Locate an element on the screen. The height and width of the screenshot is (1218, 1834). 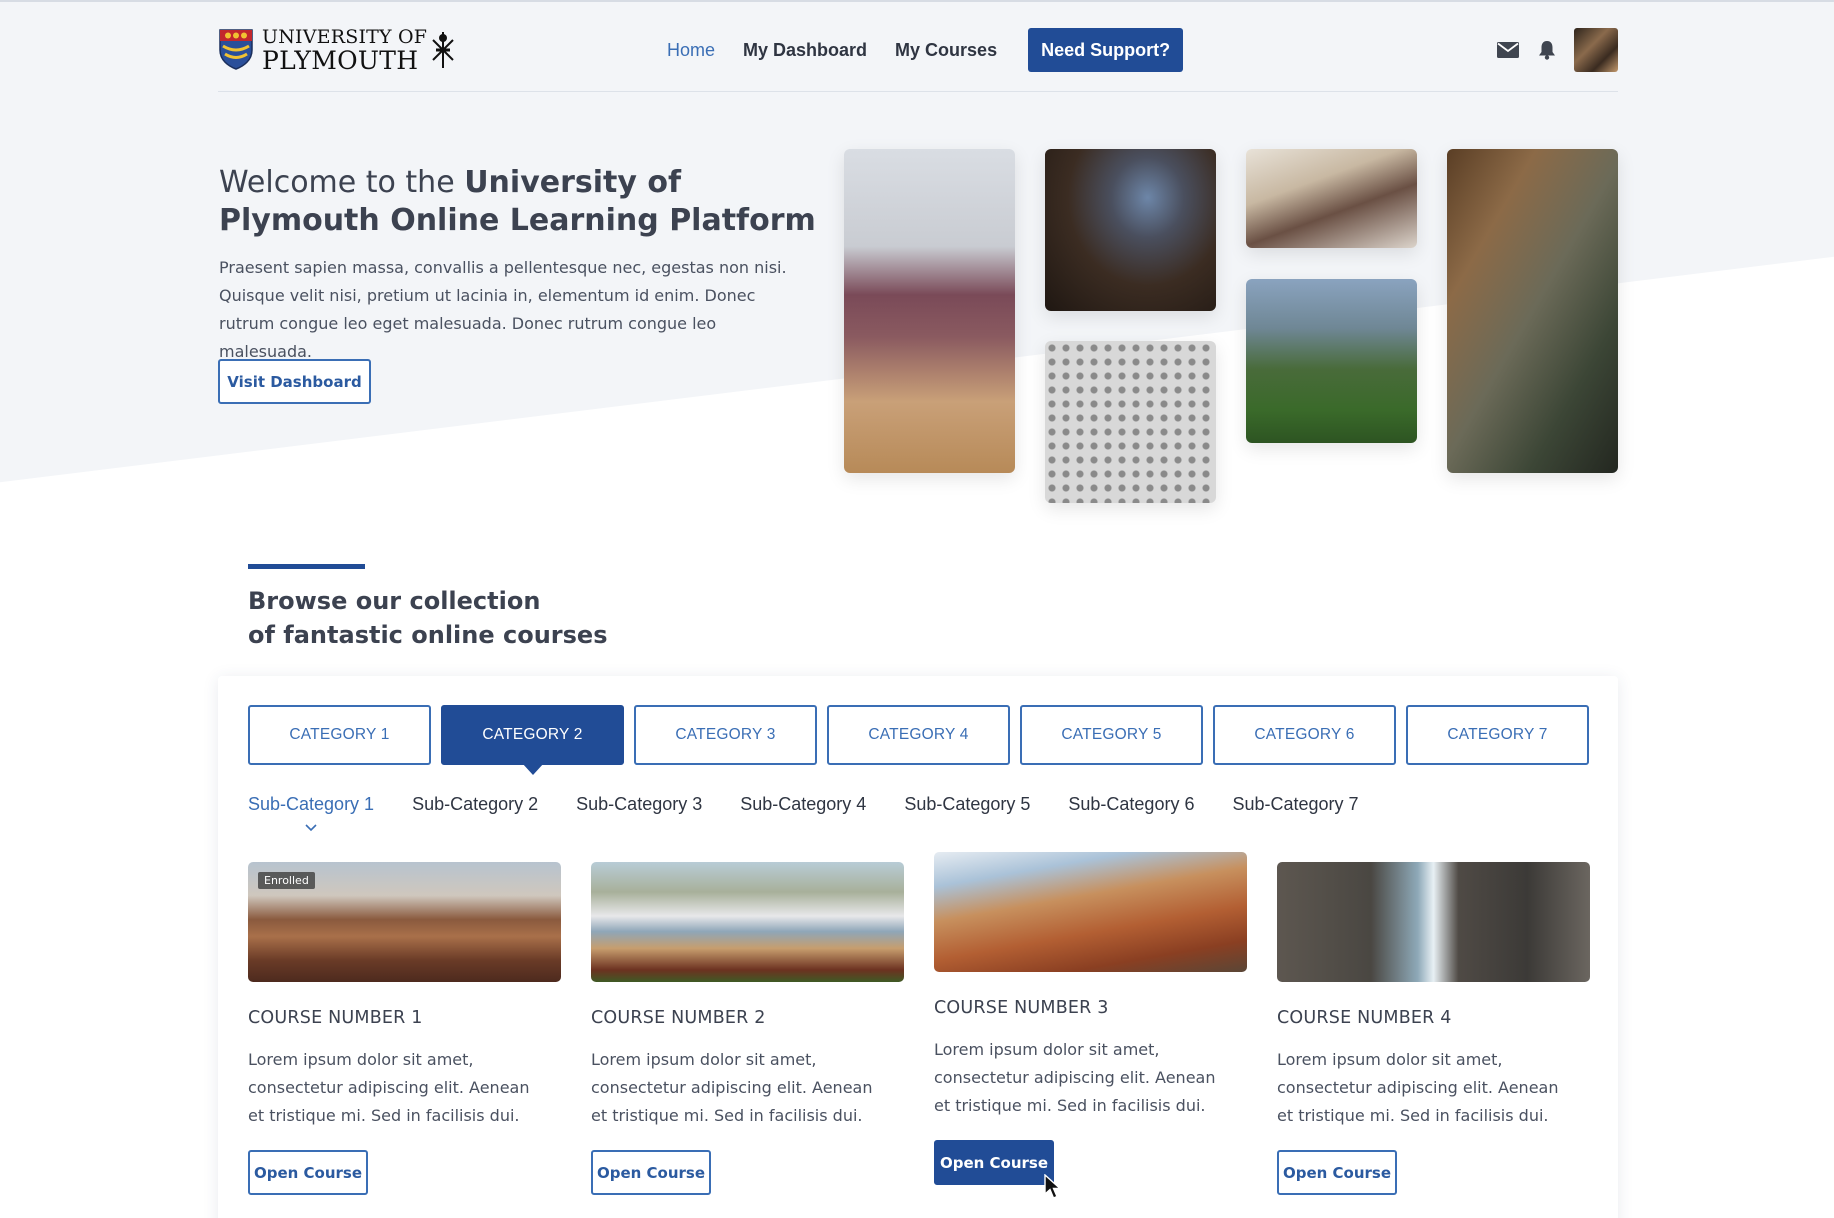
tab-category-2: CATEGORY 2 is located at coordinates (532, 740).